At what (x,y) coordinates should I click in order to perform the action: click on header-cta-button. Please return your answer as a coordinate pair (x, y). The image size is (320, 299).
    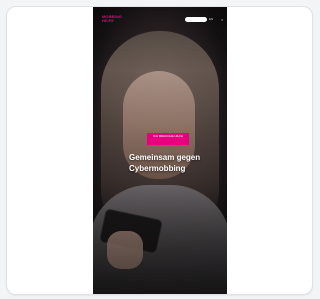
    Looking at the image, I should click on (196, 19).